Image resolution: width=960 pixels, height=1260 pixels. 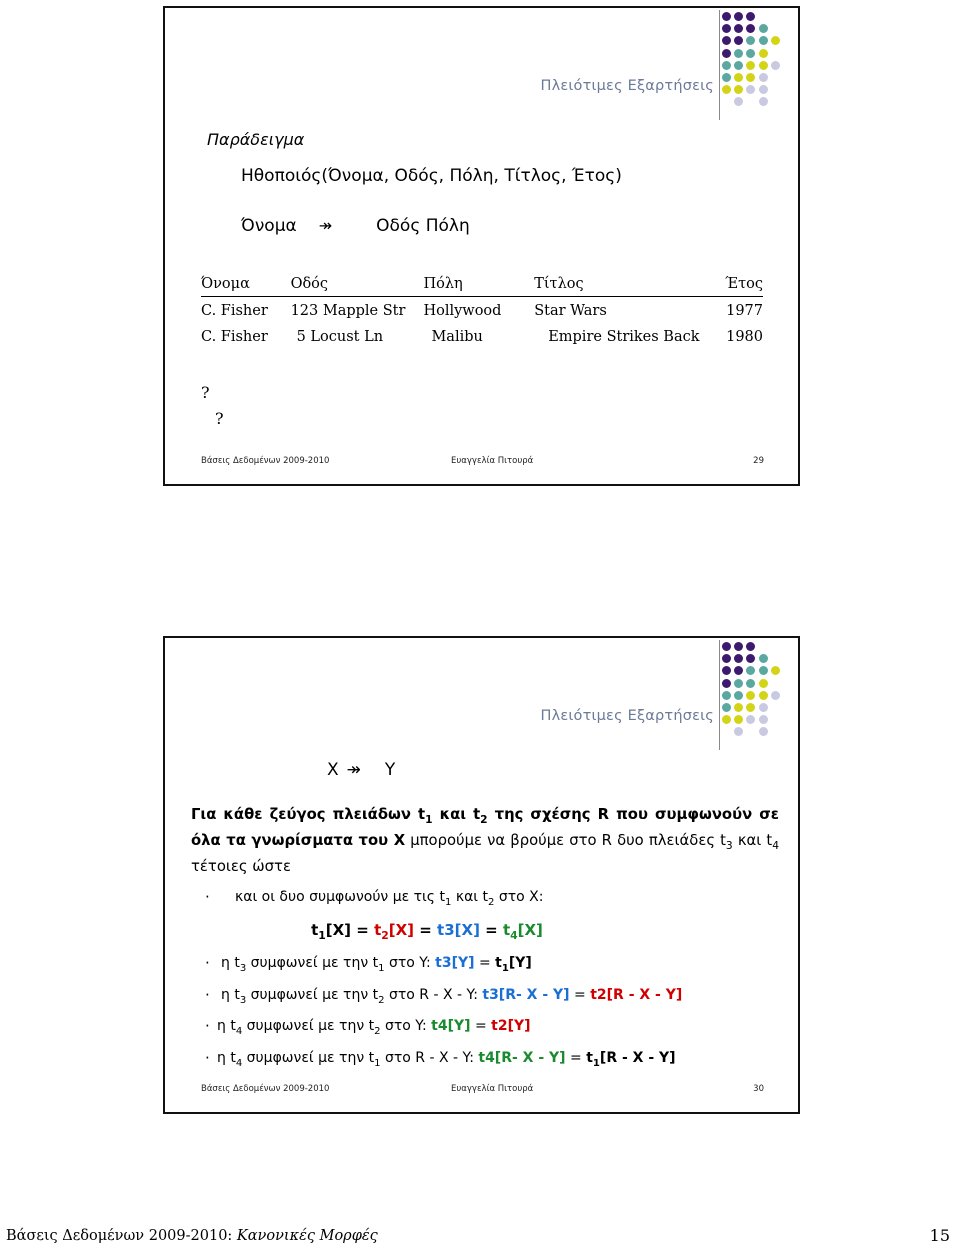 What do you see at coordinates (737, 286) in the screenshot?
I see `table-header-cell: Έτος` at bounding box center [737, 286].